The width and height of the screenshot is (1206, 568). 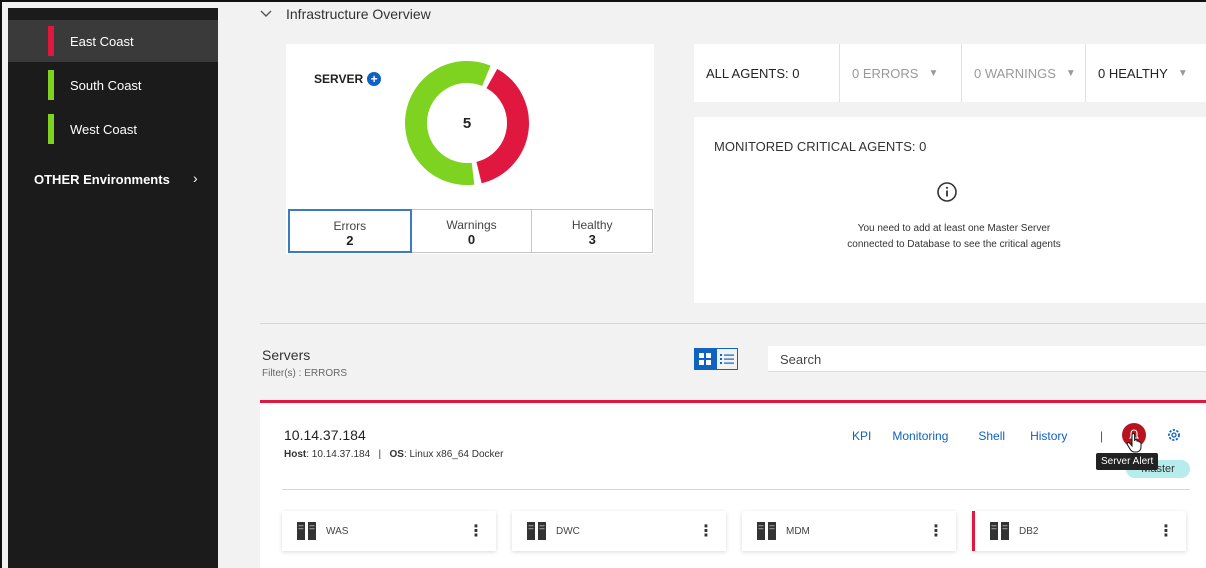 I want to click on critical-agents-title: MONITORED CRITICAL AGENTS: 0, so click(x=820, y=146).